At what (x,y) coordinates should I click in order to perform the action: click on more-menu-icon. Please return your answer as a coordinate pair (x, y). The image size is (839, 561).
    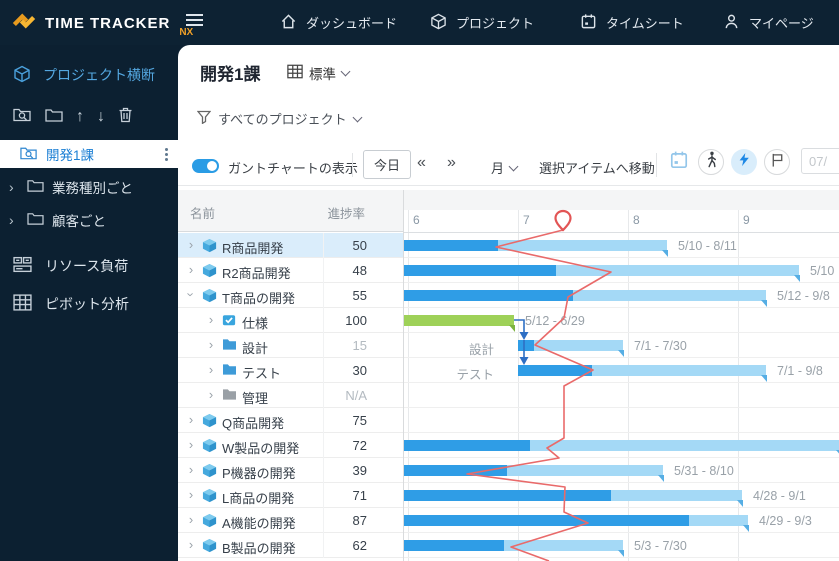
    Looking at the image, I should click on (166, 154).